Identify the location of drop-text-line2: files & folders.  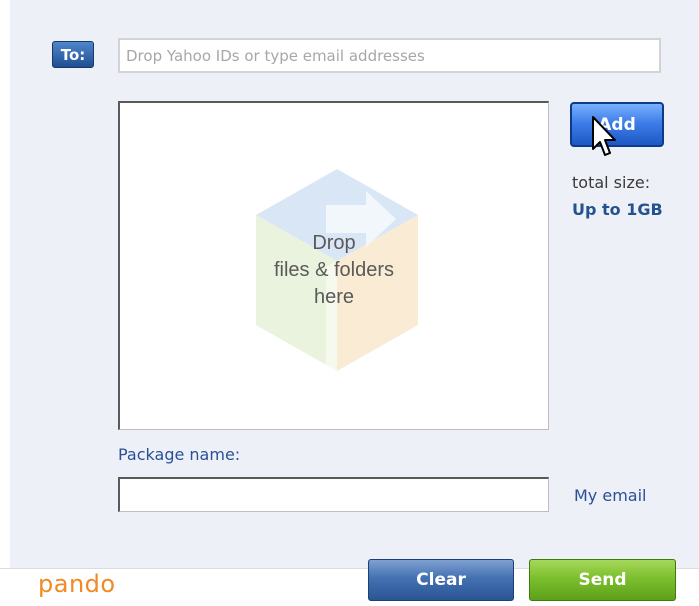
(334, 270).